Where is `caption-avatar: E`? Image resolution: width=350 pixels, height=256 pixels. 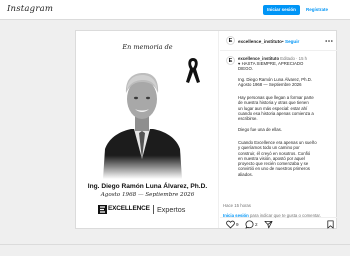 caption-avatar: E is located at coordinates (230, 60).